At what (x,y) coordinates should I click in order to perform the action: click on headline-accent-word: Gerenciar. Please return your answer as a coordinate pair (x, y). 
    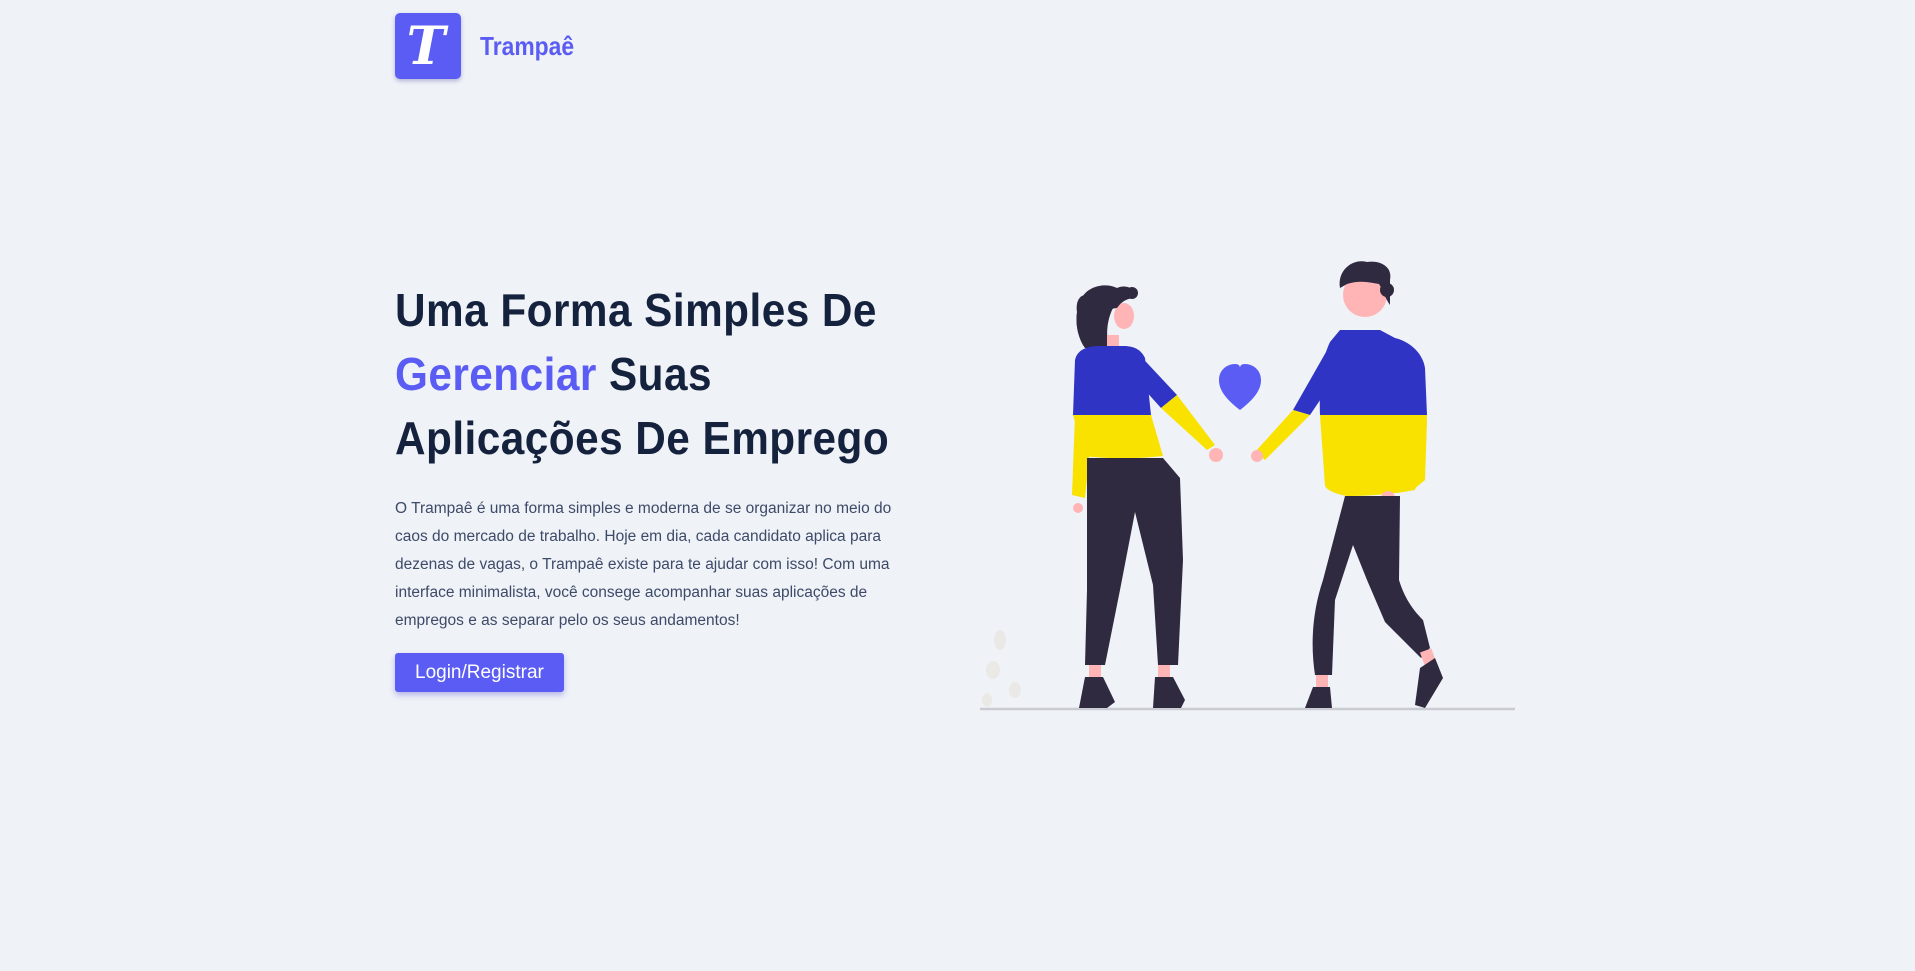
    Looking at the image, I should click on (496, 374).